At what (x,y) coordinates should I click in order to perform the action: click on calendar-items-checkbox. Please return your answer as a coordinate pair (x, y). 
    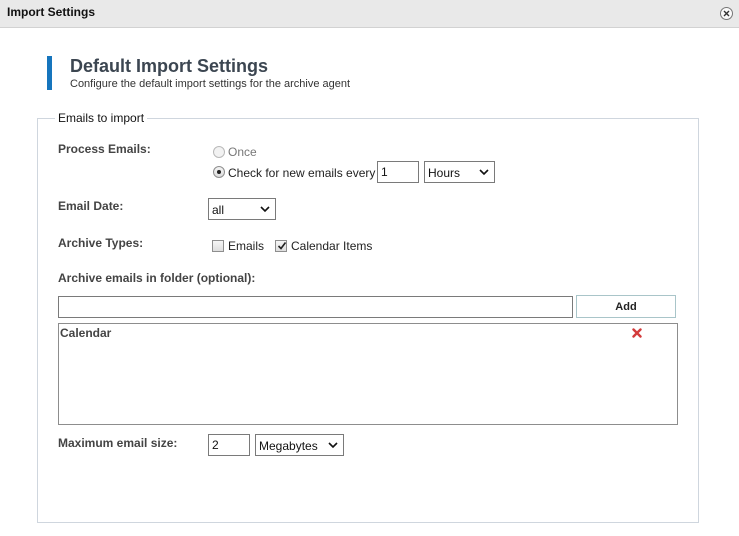
    Looking at the image, I should click on (281, 246).